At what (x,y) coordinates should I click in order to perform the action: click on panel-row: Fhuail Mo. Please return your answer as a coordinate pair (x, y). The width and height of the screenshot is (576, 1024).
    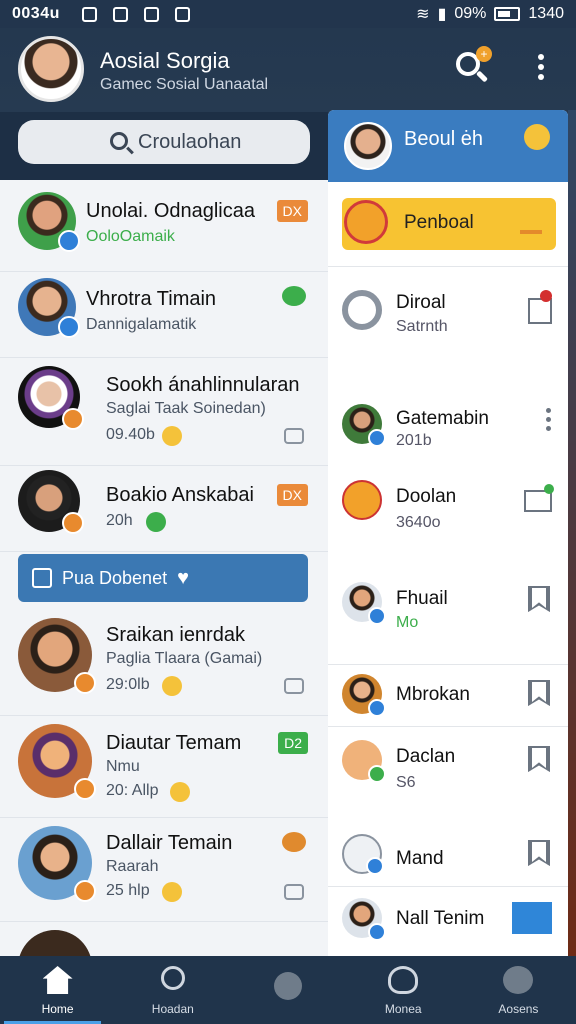
    Looking at the image, I should click on (448, 618).